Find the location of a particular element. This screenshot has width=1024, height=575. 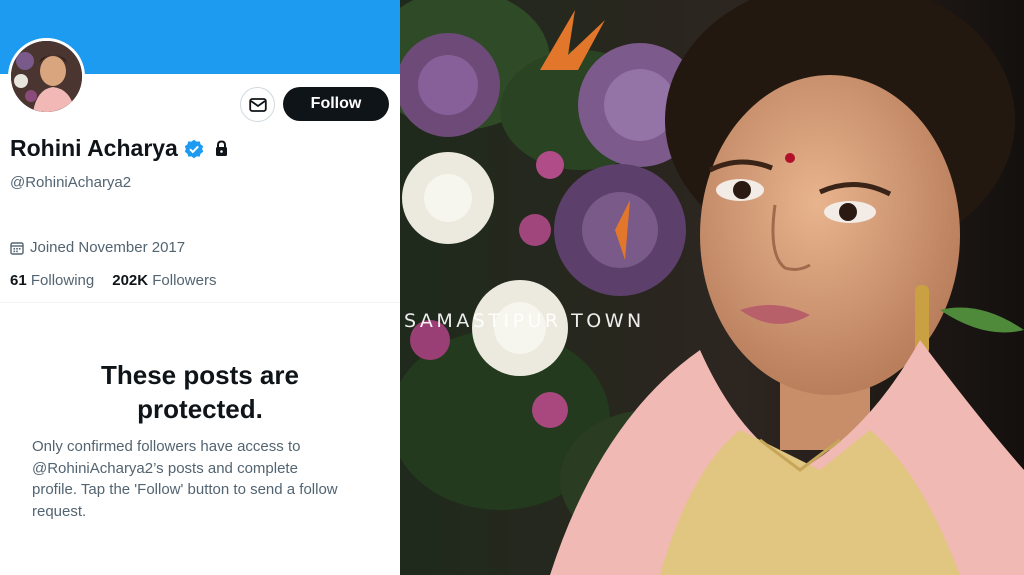

profile-name-row: Rohini Acharya is located at coordinates (119, 148).